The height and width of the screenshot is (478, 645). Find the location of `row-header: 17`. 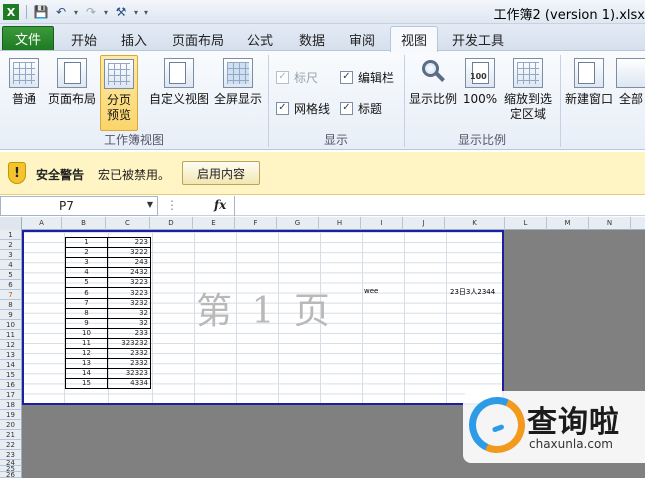

row-header: 17 is located at coordinates (11, 395).